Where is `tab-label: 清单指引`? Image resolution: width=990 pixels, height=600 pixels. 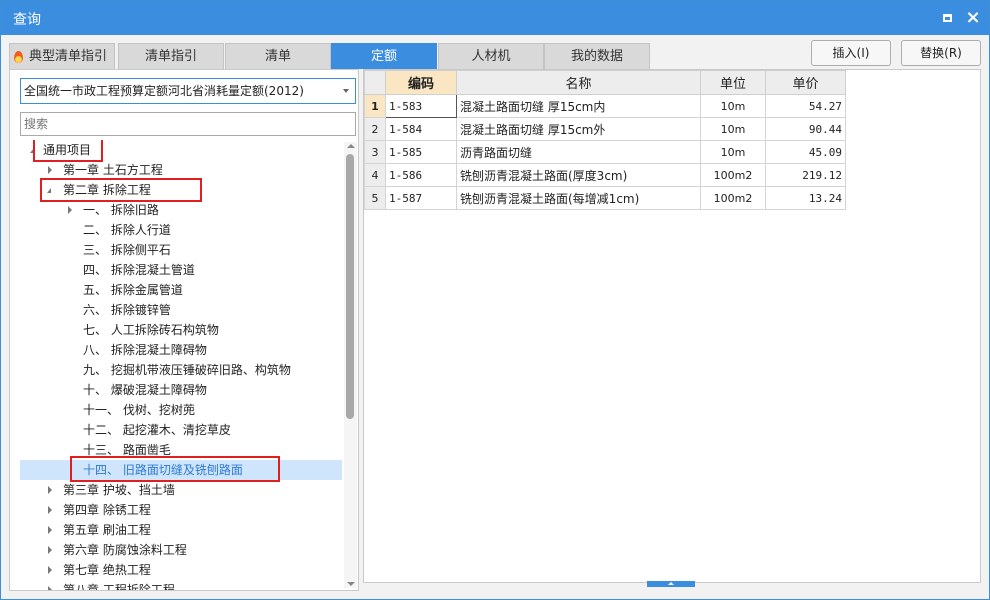
tab-label: 清单指引 is located at coordinates (170, 56).